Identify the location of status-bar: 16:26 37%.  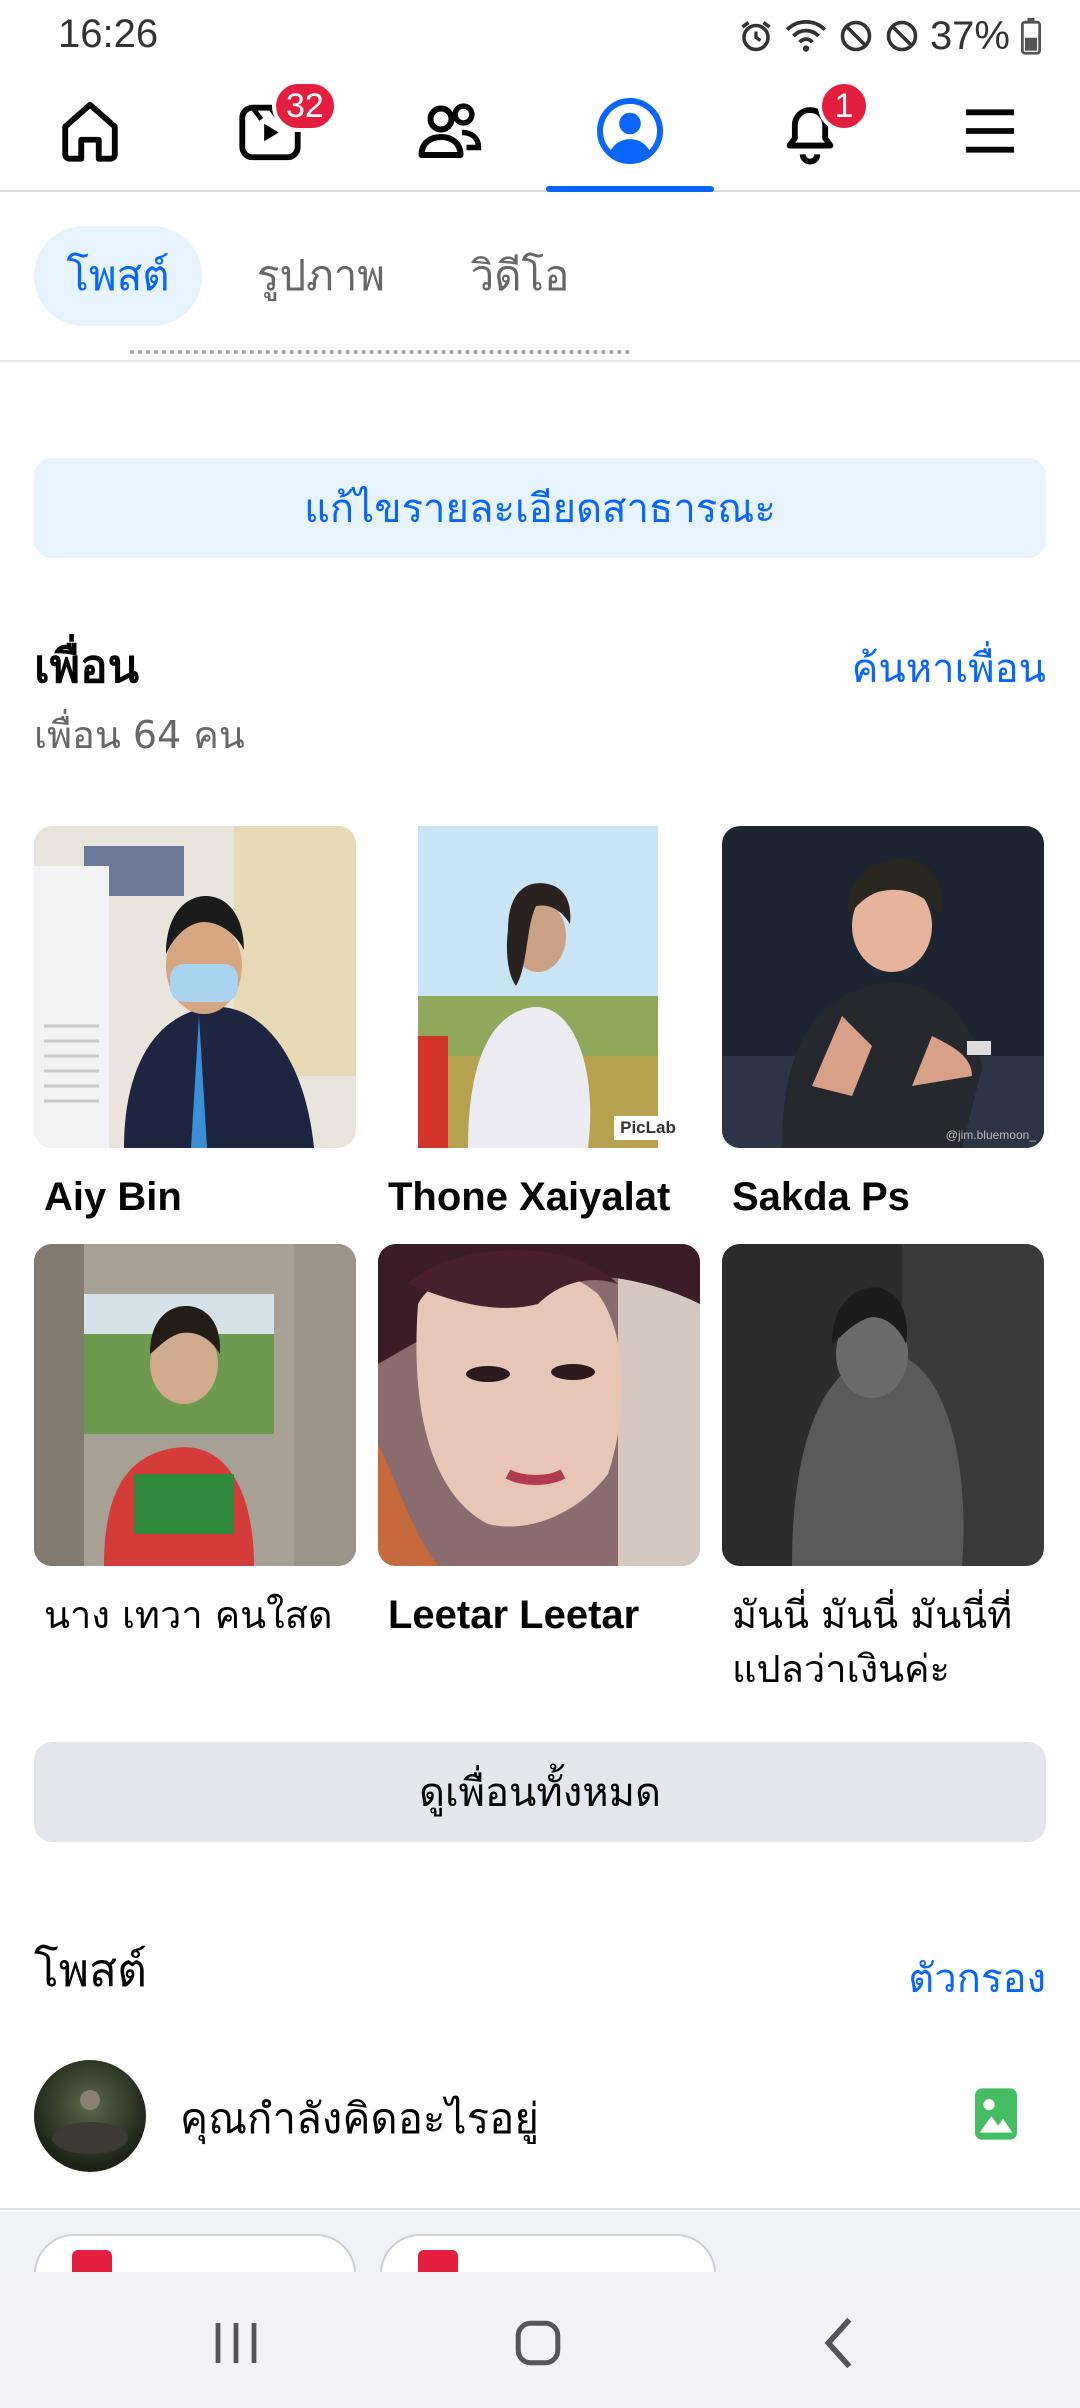
(540, 36).